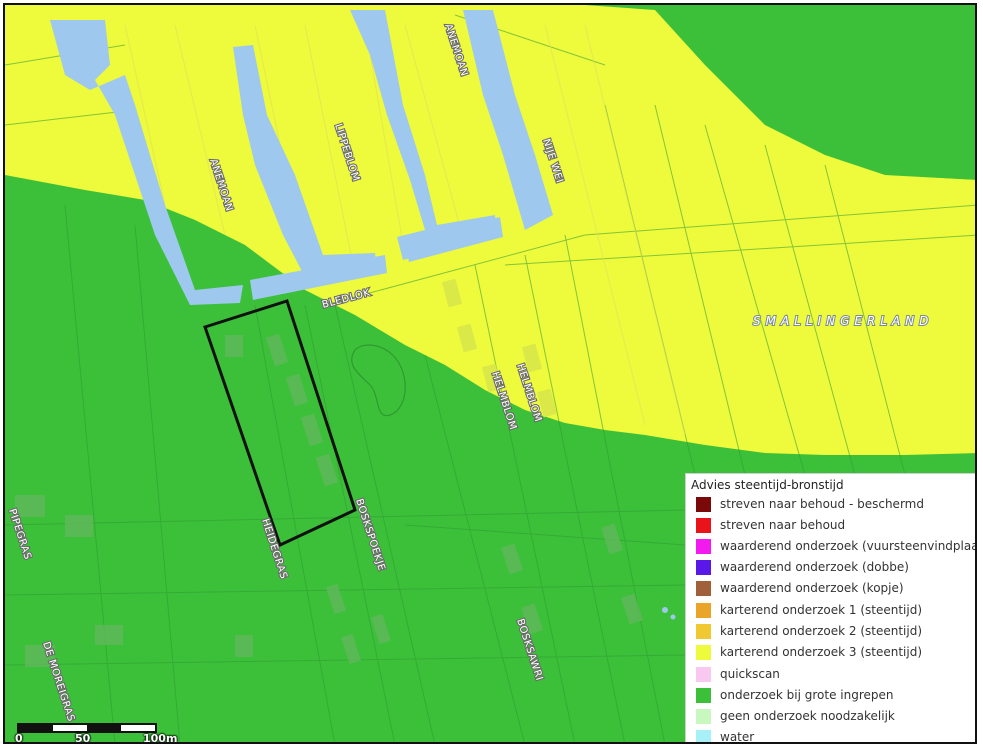 The image size is (983, 749). Describe the element at coordinates (101, 733) in the screenshot. I see `scale-bar: 0 50 100m` at that location.